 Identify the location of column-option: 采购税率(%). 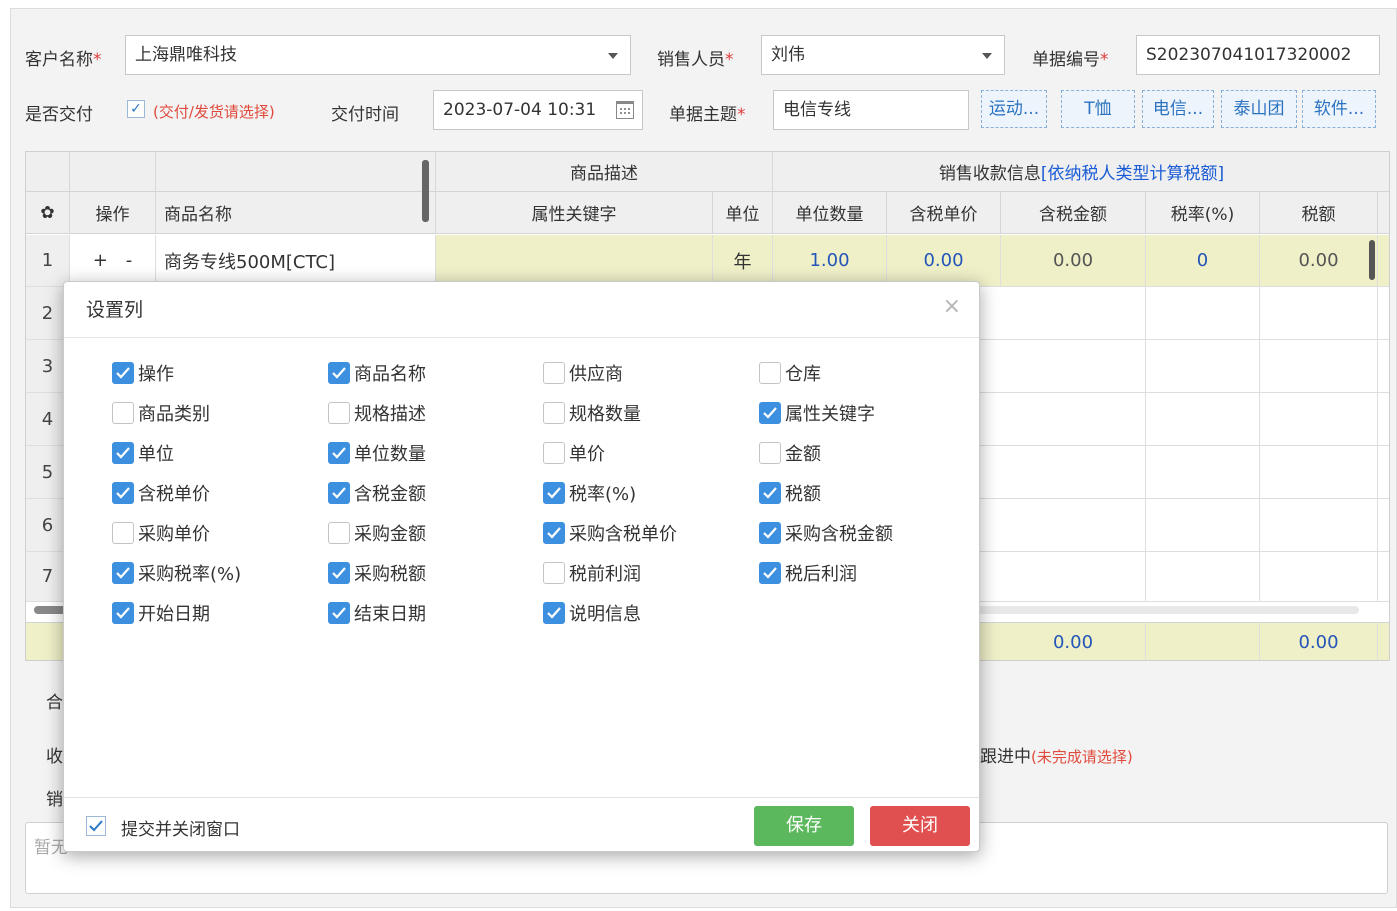
(176, 573).